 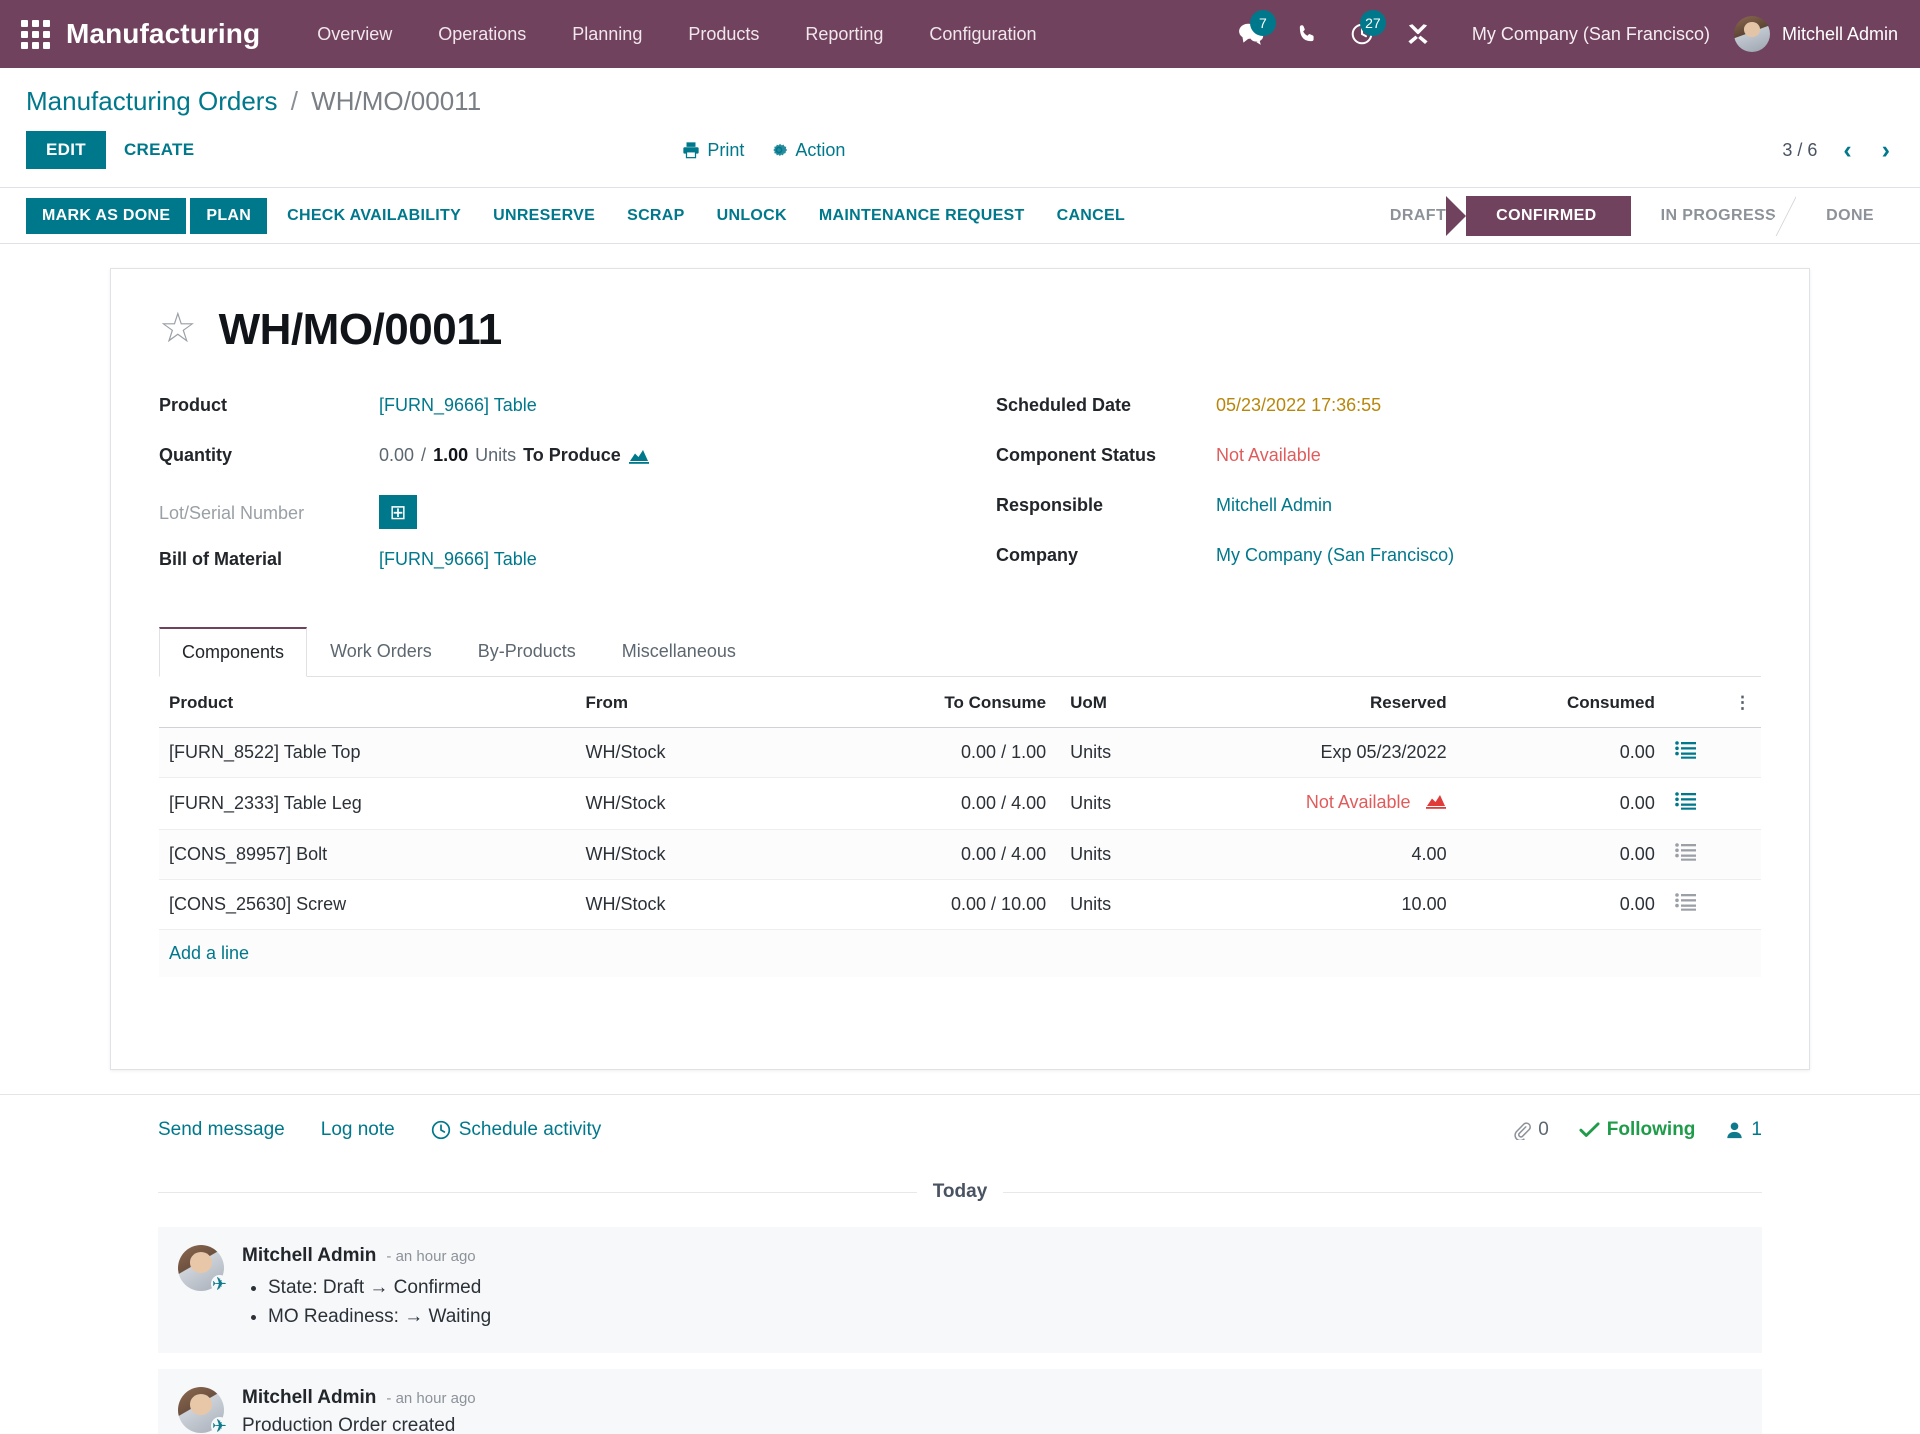 What do you see at coordinates (151, 101) in the screenshot?
I see `breadcrumb-root: Manufacturing Orders` at bounding box center [151, 101].